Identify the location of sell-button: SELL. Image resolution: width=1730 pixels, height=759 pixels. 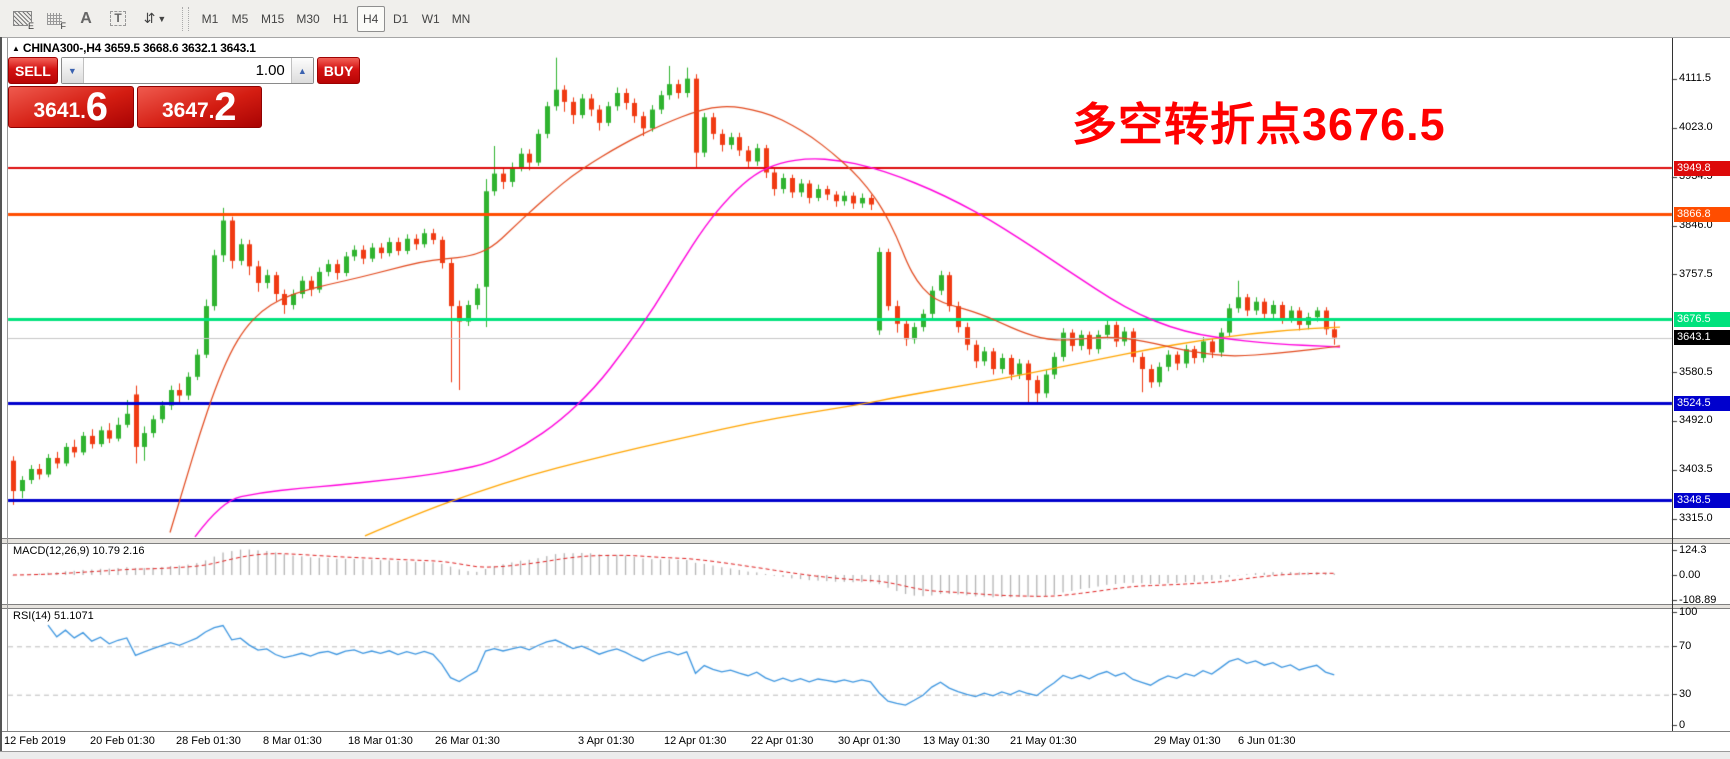
(33, 70).